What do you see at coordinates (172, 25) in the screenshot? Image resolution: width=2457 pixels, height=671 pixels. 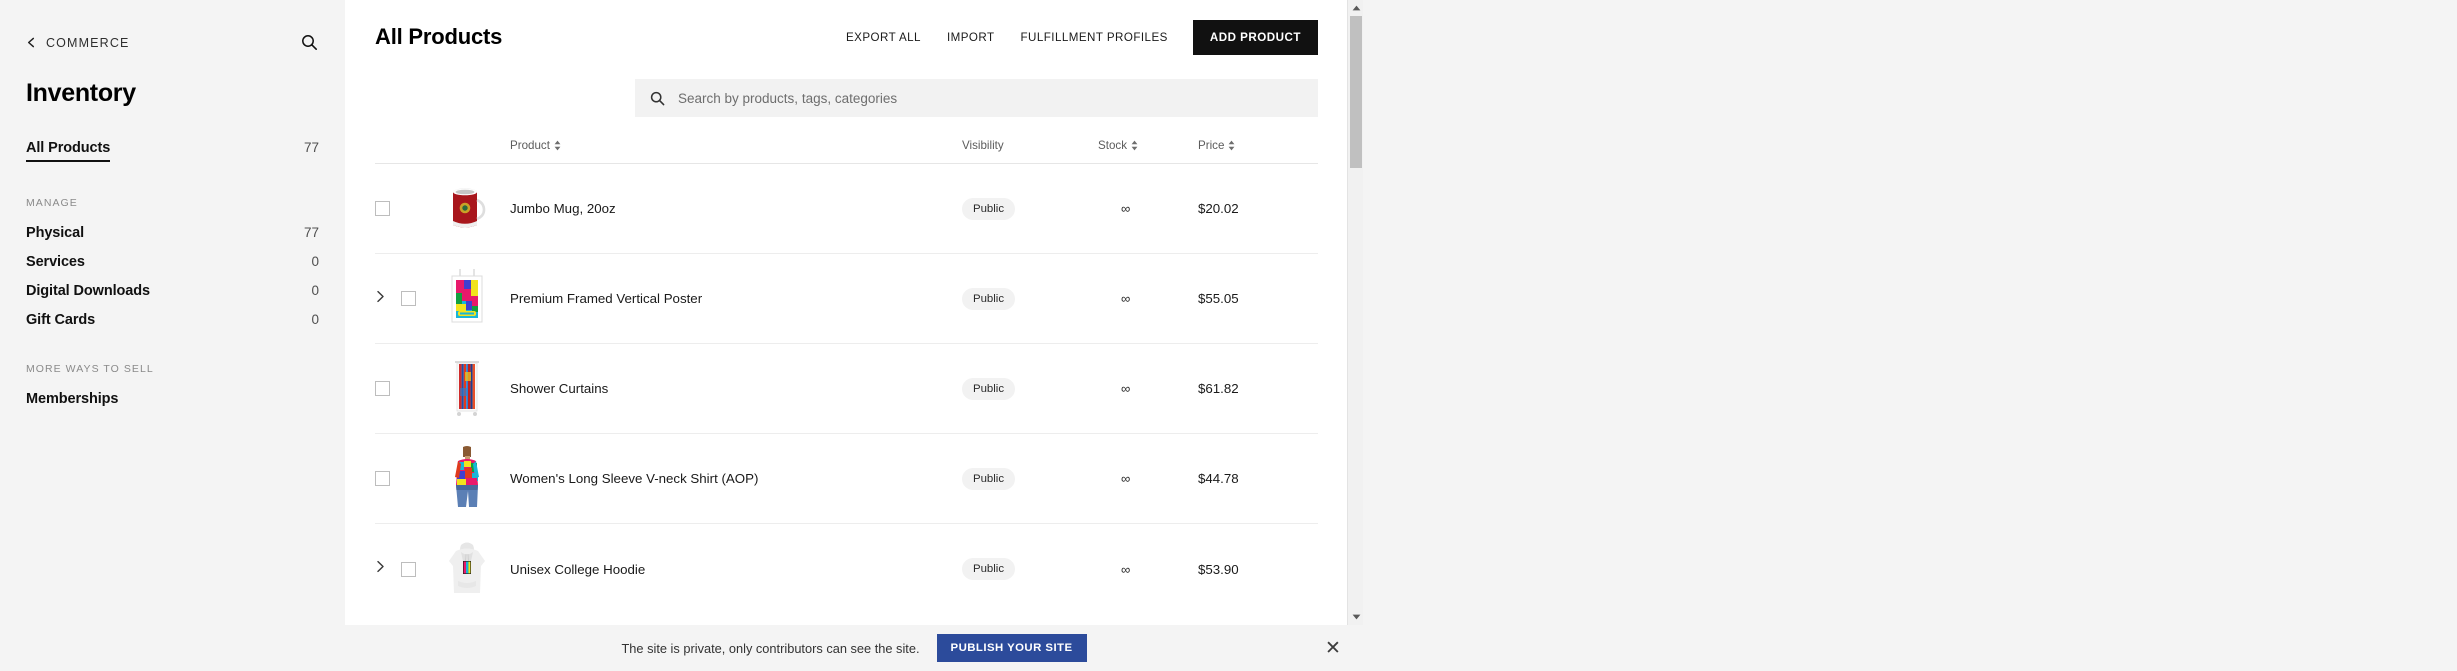 I see `sidebar-topbar: COMMERCE` at bounding box center [172, 25].